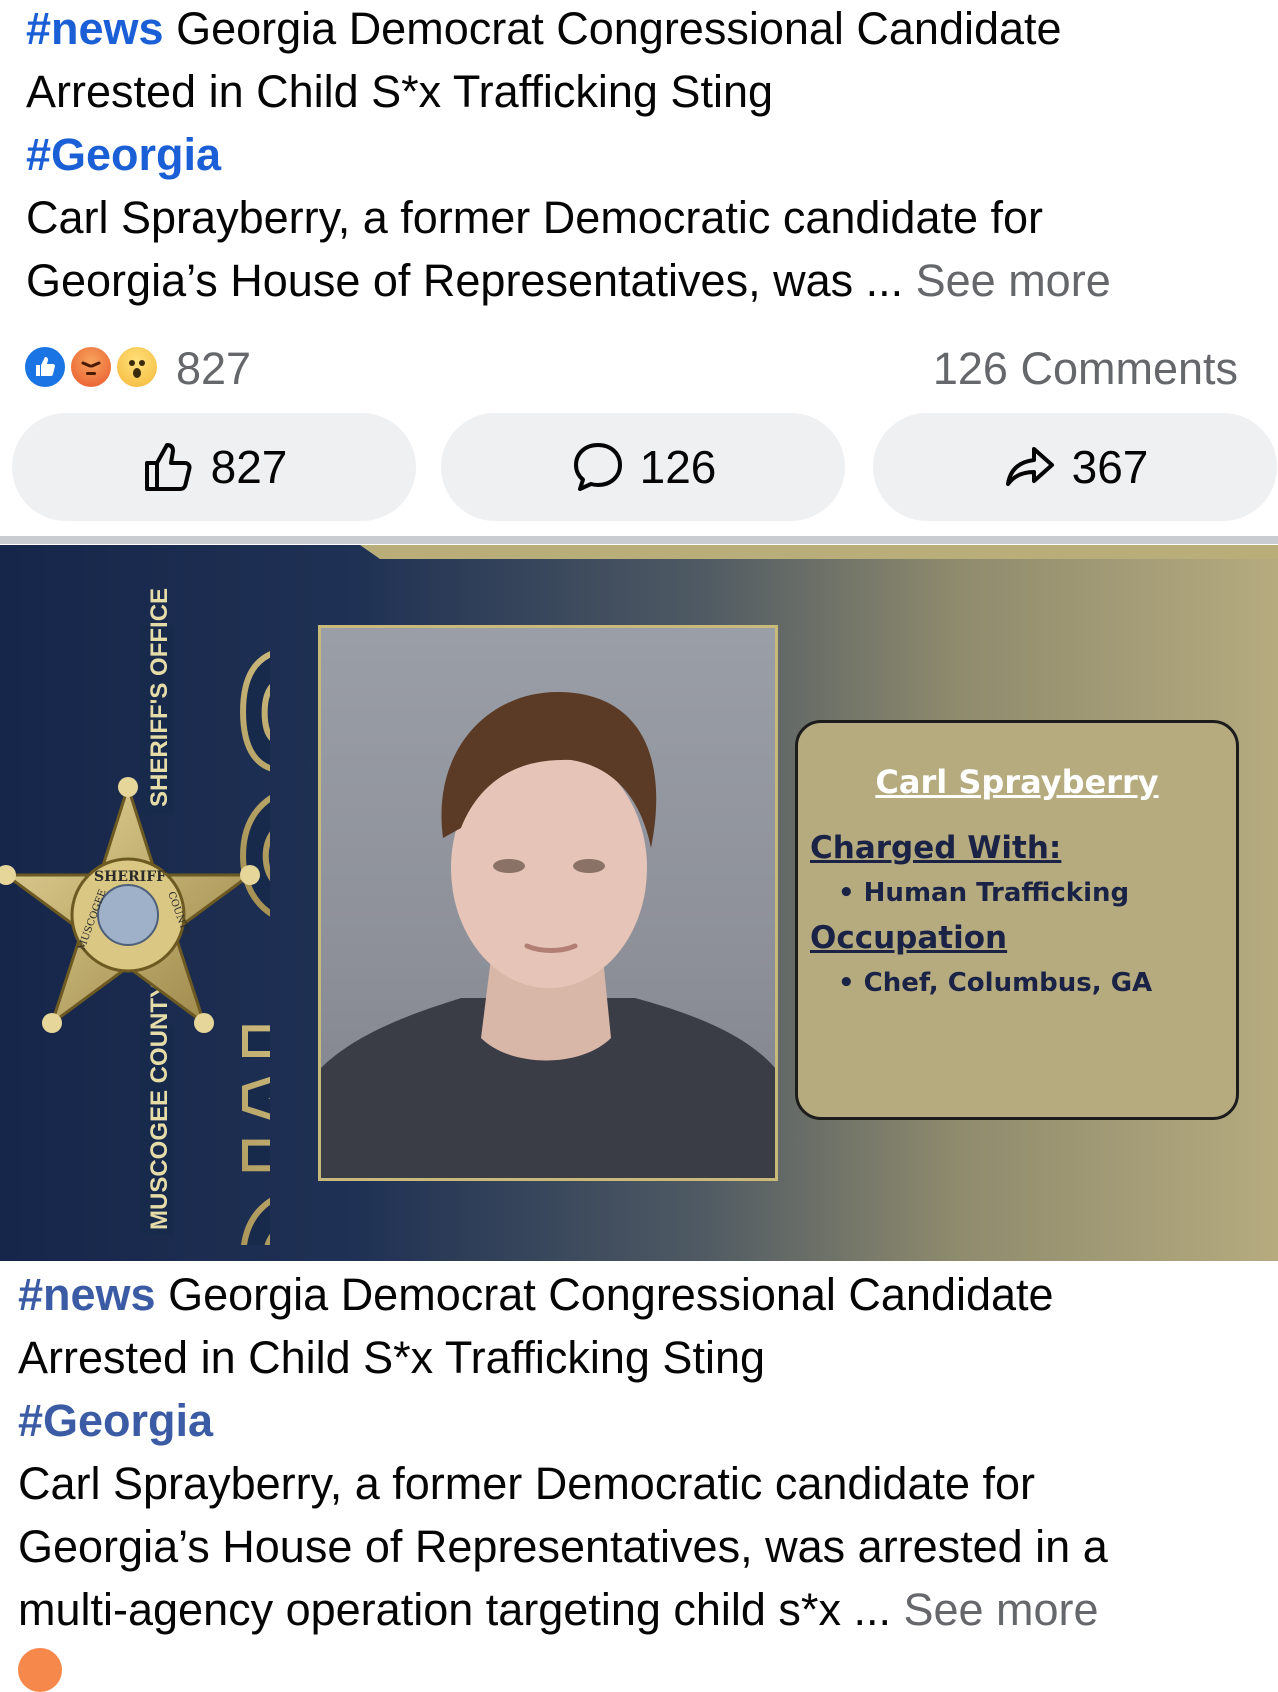  I want to click on arrestee-name: Carl Sprayberry, so click(1017, 782).